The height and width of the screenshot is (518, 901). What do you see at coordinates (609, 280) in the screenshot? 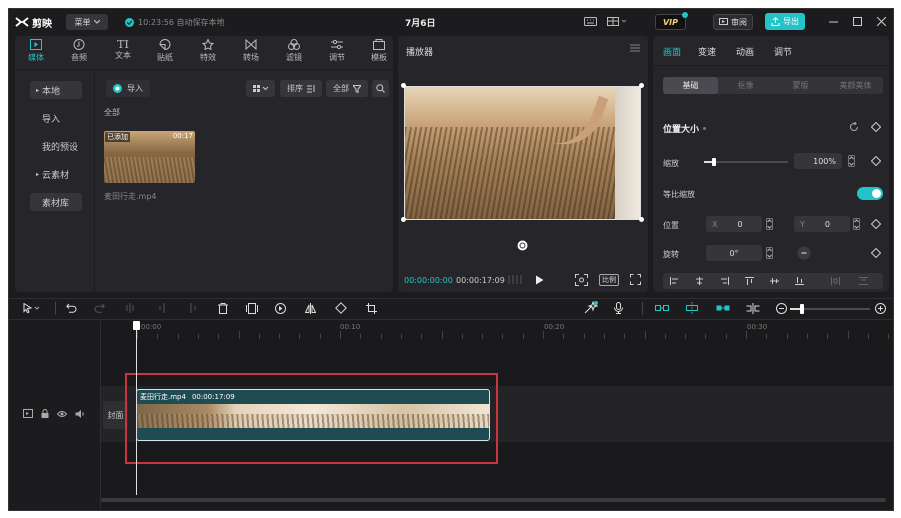
I see `ratio-button: 比例` at bounding box center [609, 280].